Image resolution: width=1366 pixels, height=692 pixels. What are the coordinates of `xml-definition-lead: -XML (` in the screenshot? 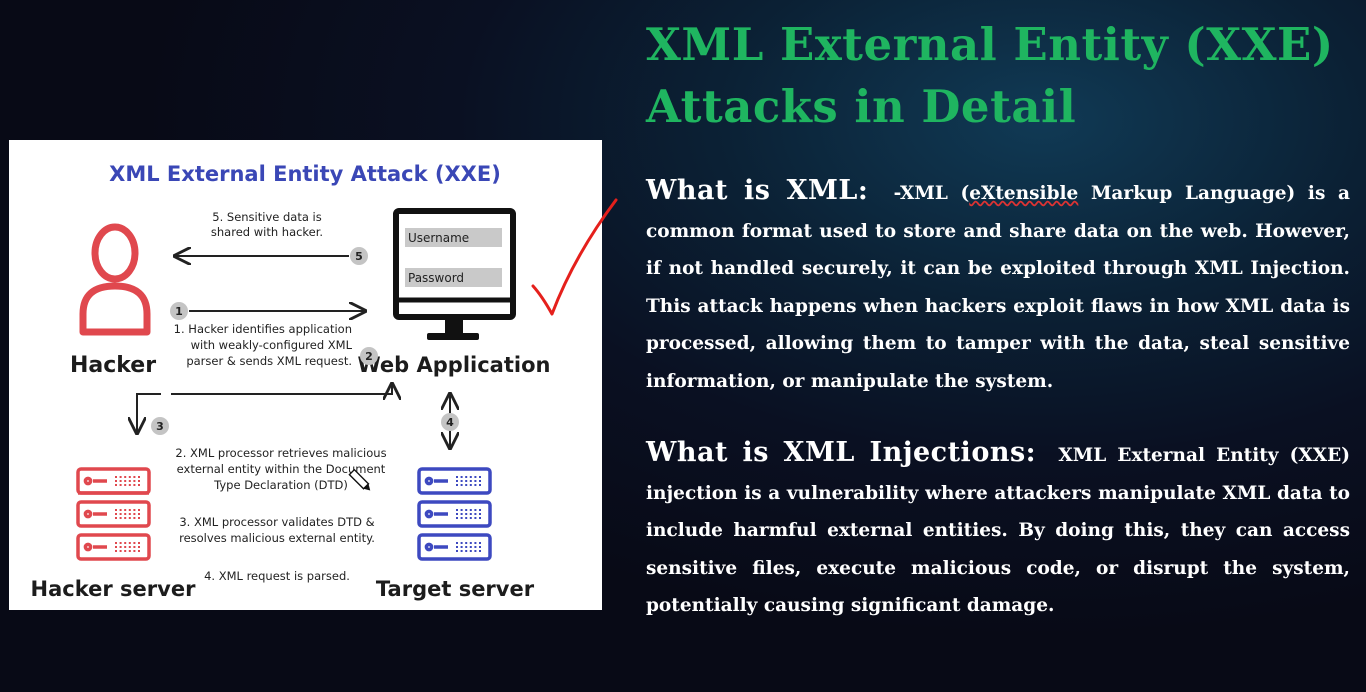 It's located at (931, 193).